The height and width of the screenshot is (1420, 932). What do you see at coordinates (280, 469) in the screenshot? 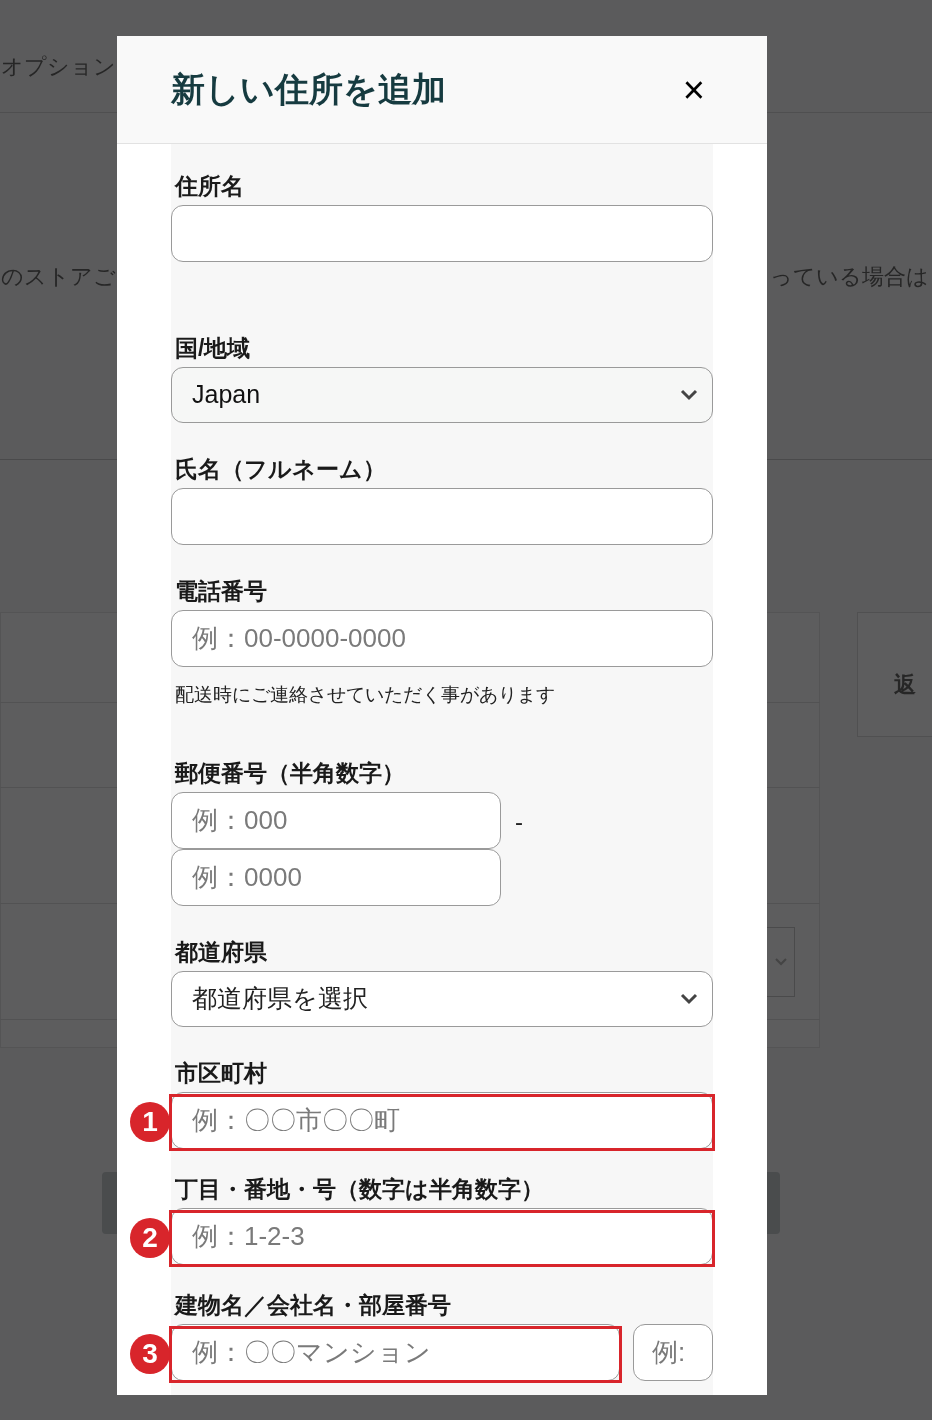
I see `field-label: 氏名（フルネーム）` at bounding box center [280, 469].